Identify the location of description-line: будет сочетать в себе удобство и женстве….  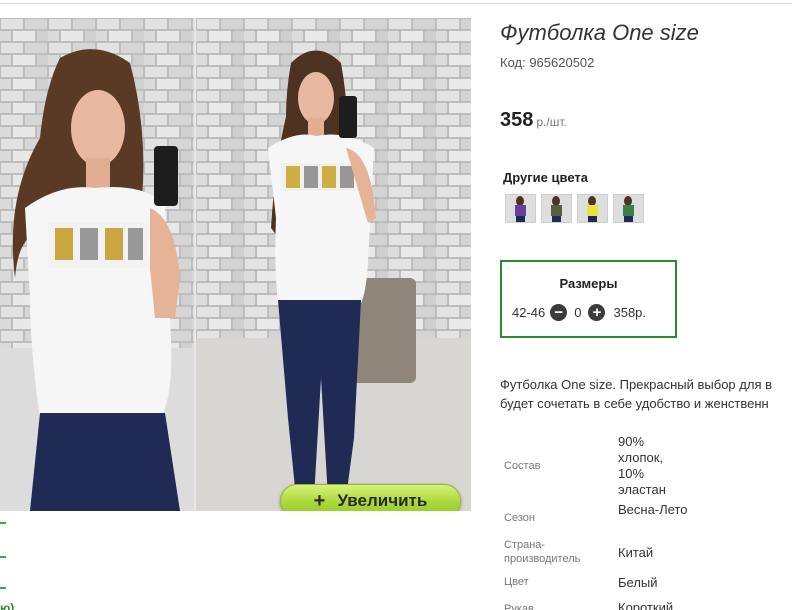
(634, 403).